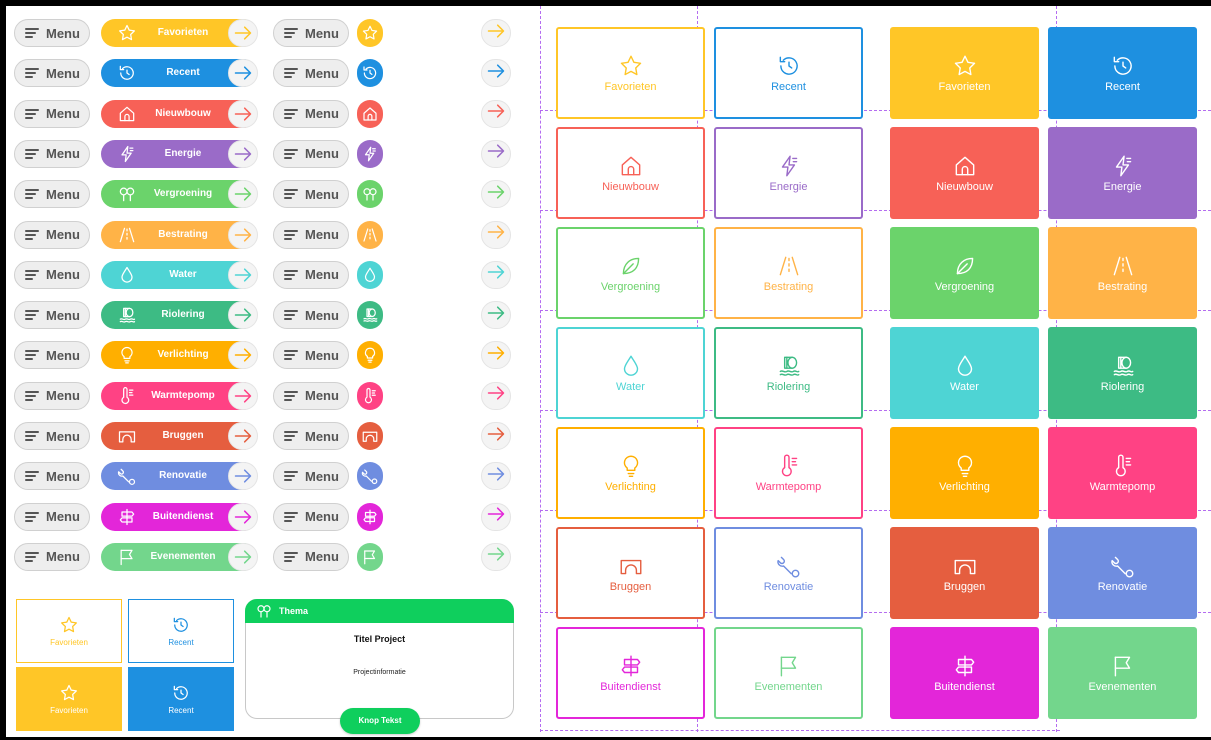 This screenshot has width=1211, height=740. Describe the element at coordinates (380, 721) in the screenshot. I see `project-action-button: Knop Tekst` at that location.